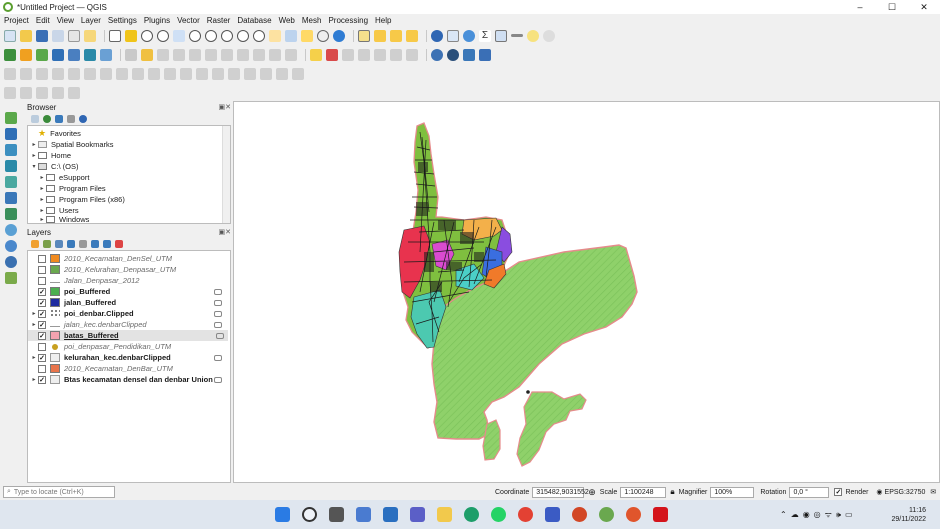  What do you see at coordinates (65, 20) in the screenshot?
I see `menu-view: View` at bounding box center [65, 20].